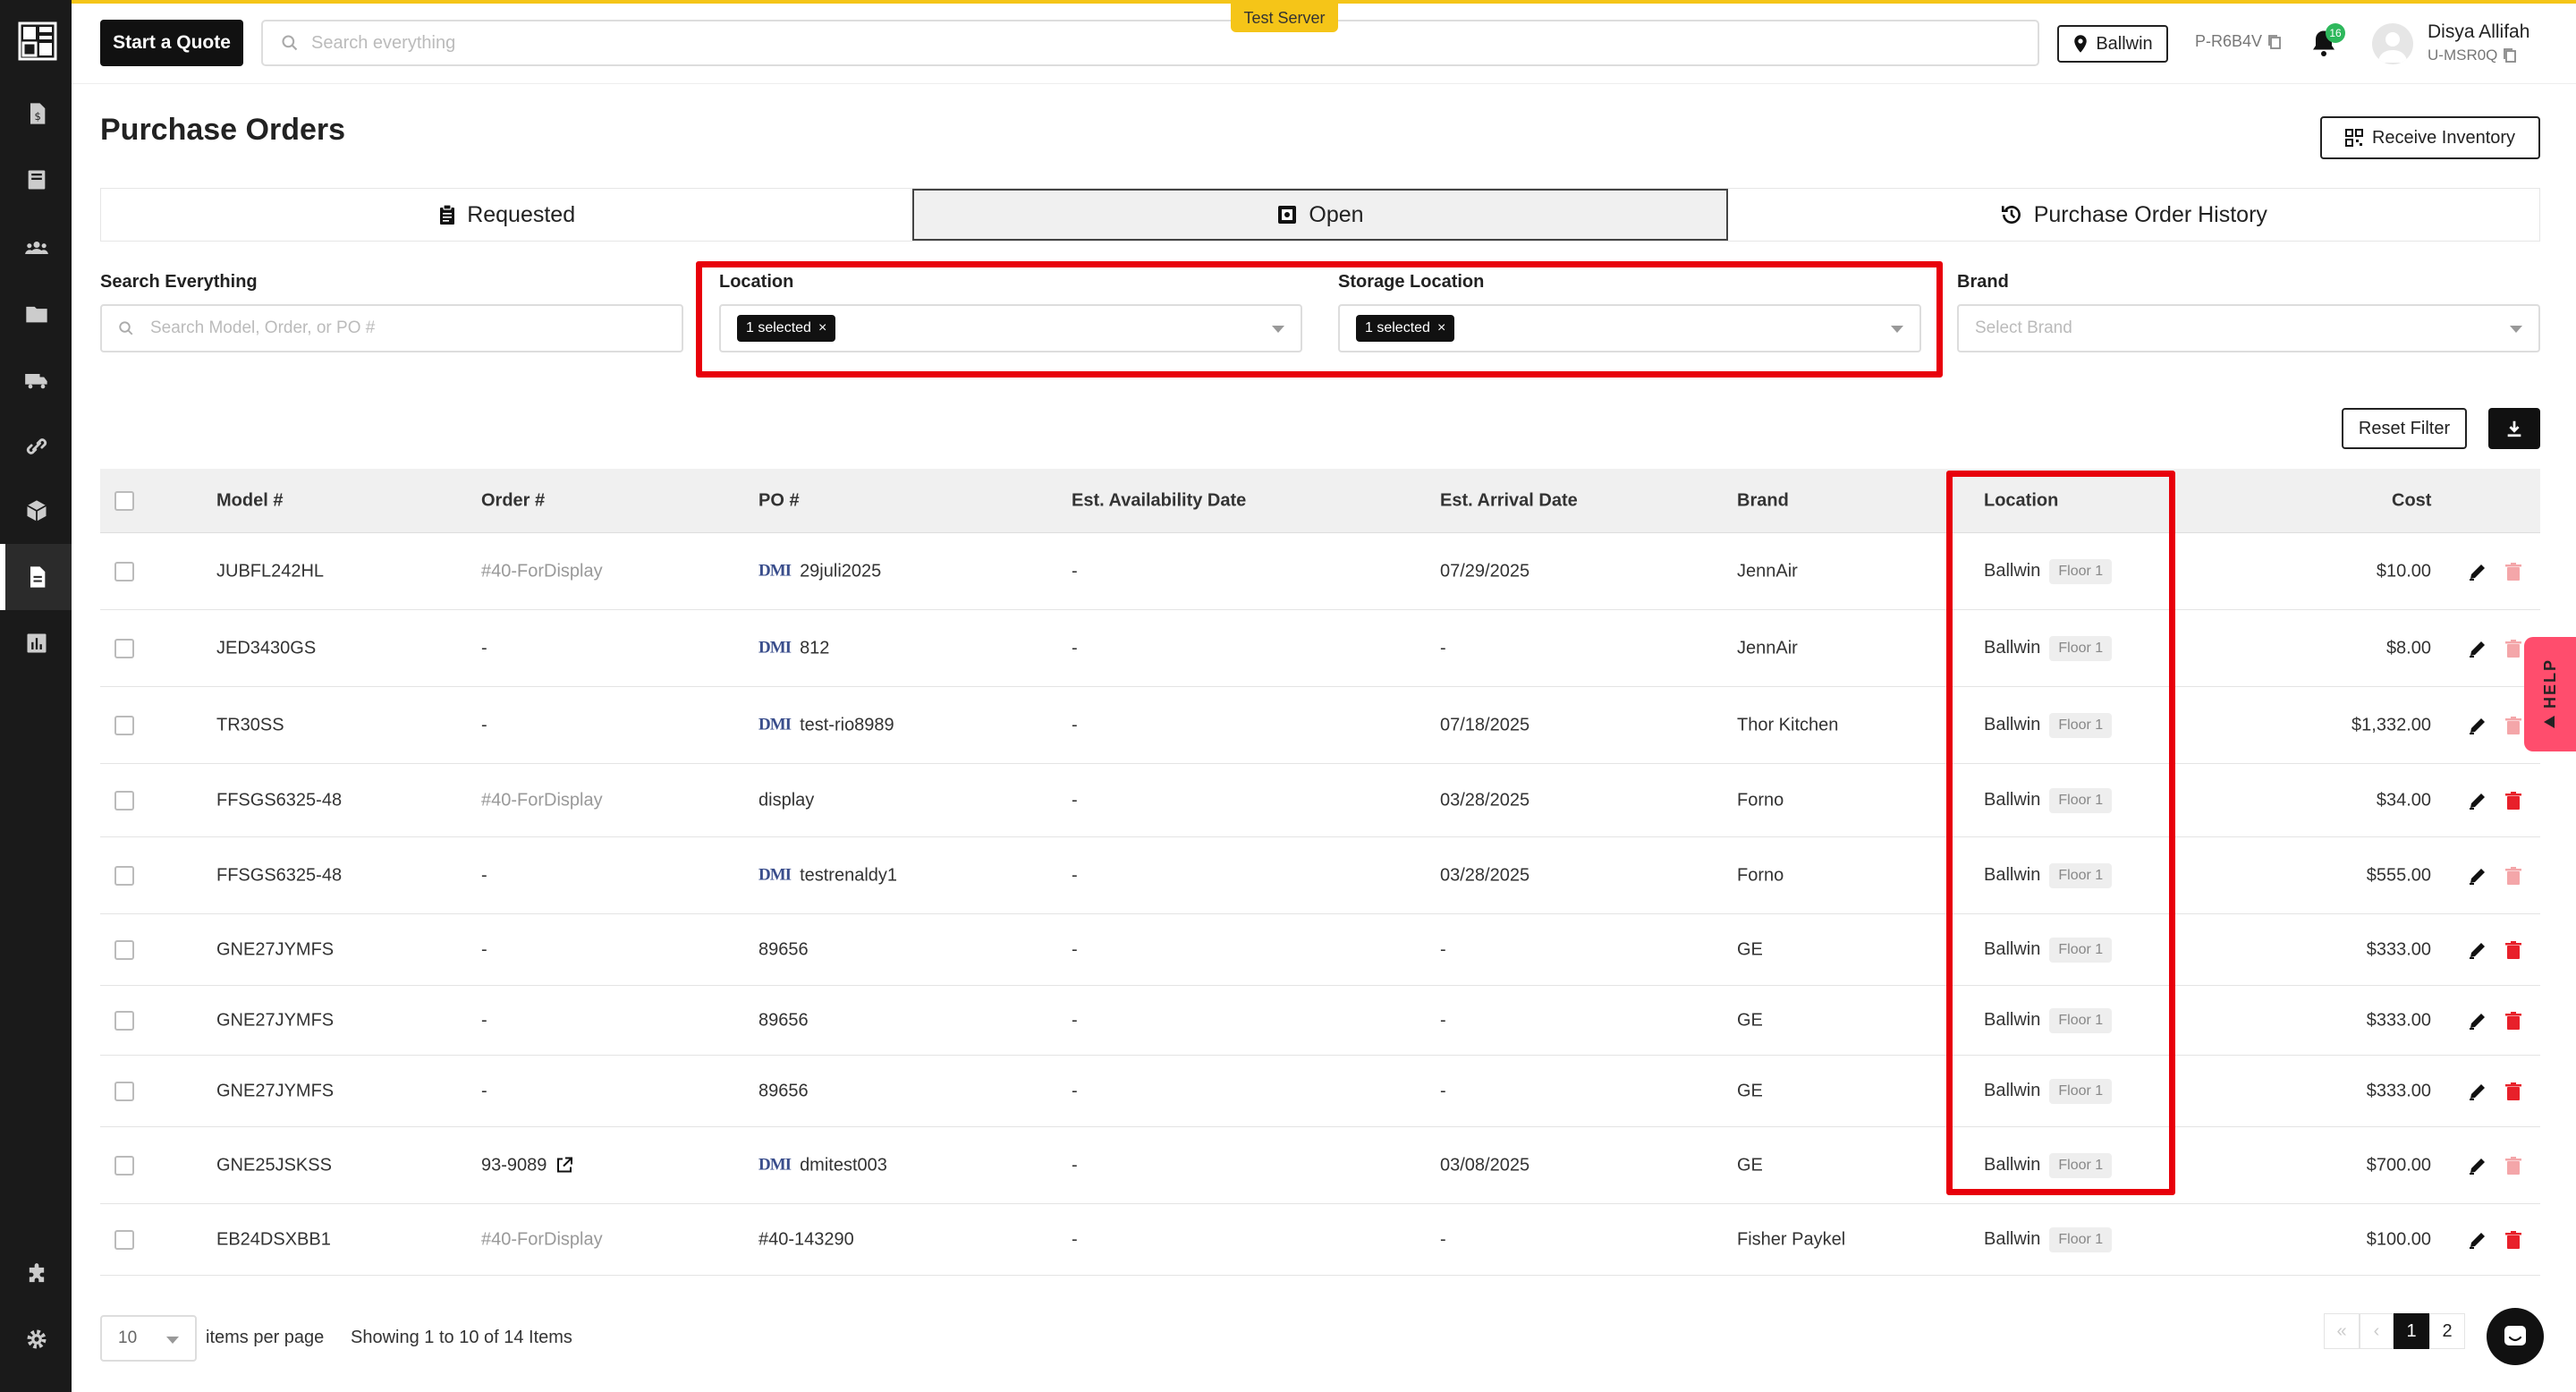 This screenshot has width=2576, height=1392. Describe the element at coordinates (249, 500) in the screenshot. I see `col-model: Model #` at that location.